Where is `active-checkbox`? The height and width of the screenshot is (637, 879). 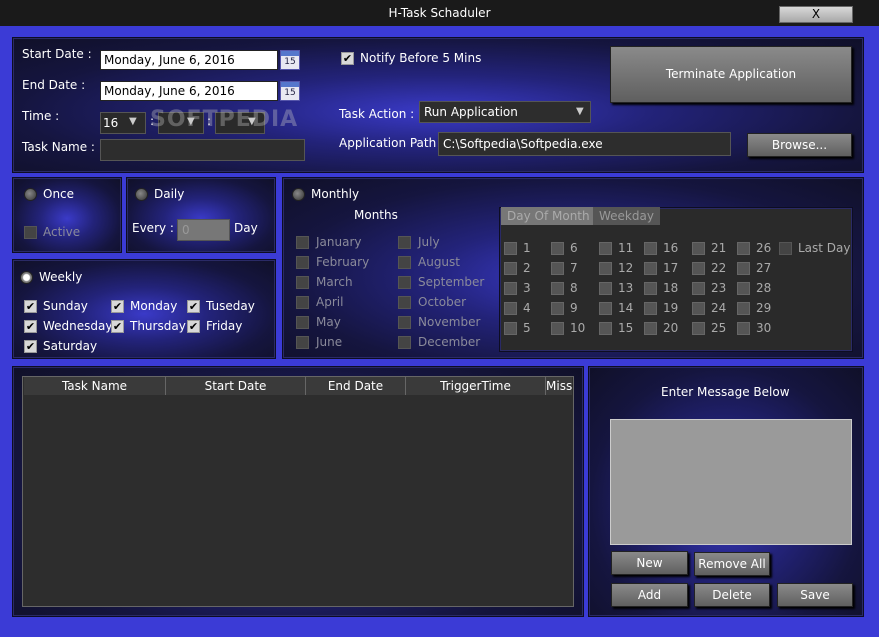
active-checkbox is located at coordinates (30, 232).